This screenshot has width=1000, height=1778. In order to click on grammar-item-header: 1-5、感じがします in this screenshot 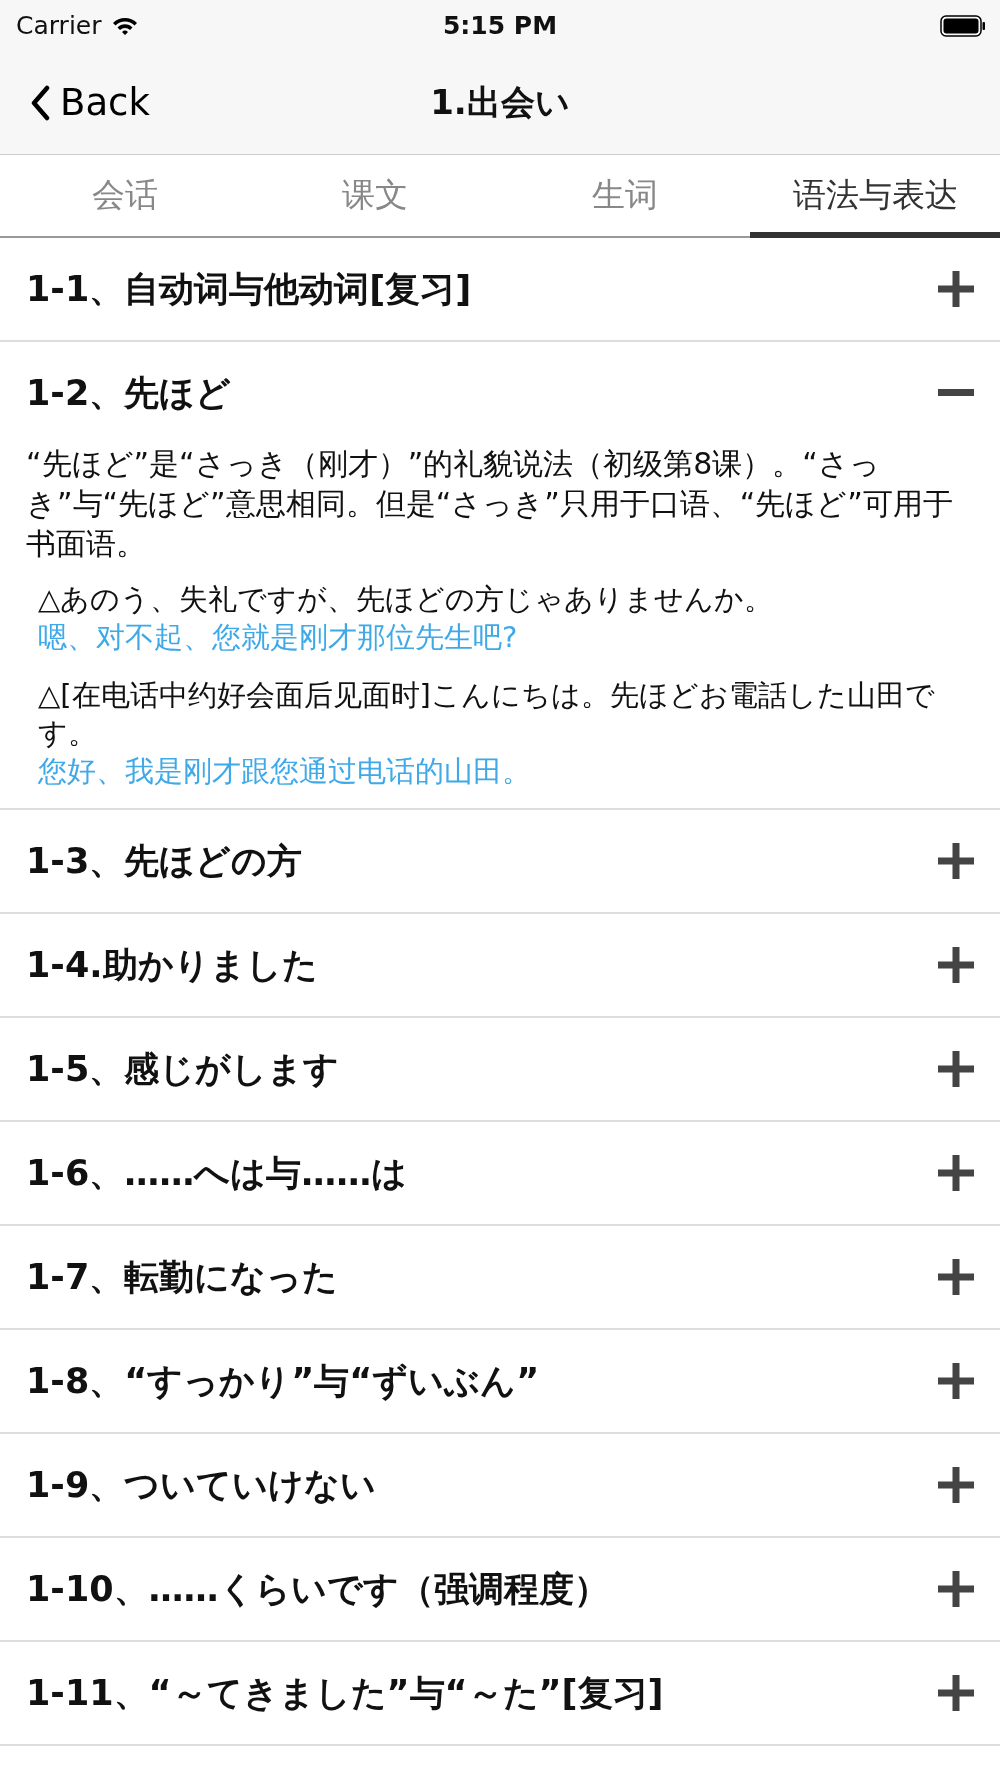, I will do `click(500, 1069)`.